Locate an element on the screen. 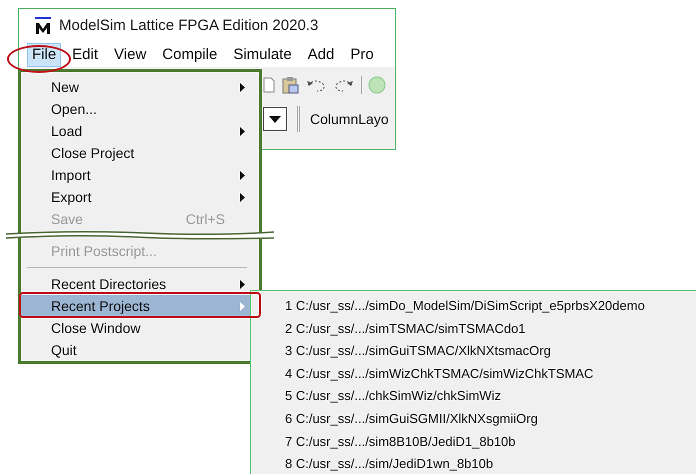 The height and width of the screenshot is (474, 696). menu-item: New is located at coordinates (137, 87).